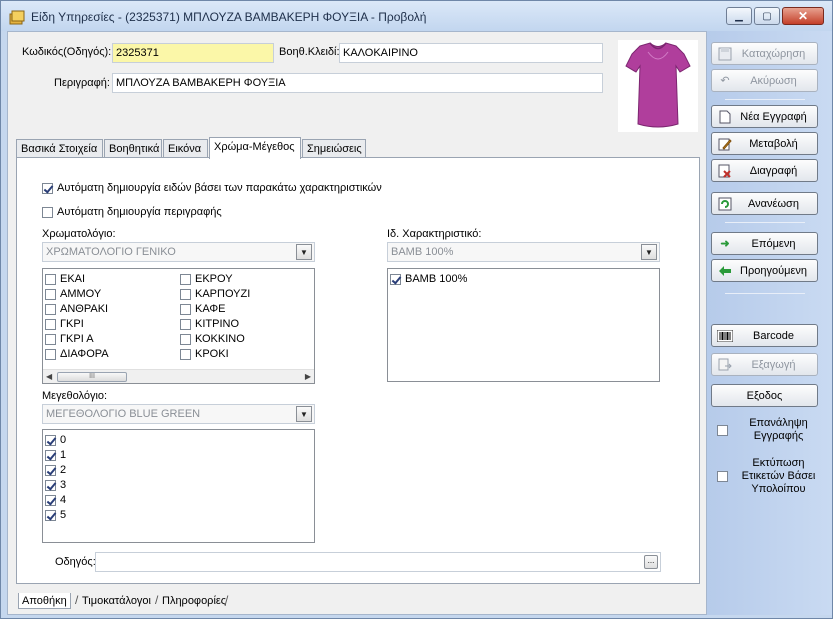  I want to click on aux-key-field: ΚΑΛΟΚΑΙΡΙΝΟ, so click(471, 53).